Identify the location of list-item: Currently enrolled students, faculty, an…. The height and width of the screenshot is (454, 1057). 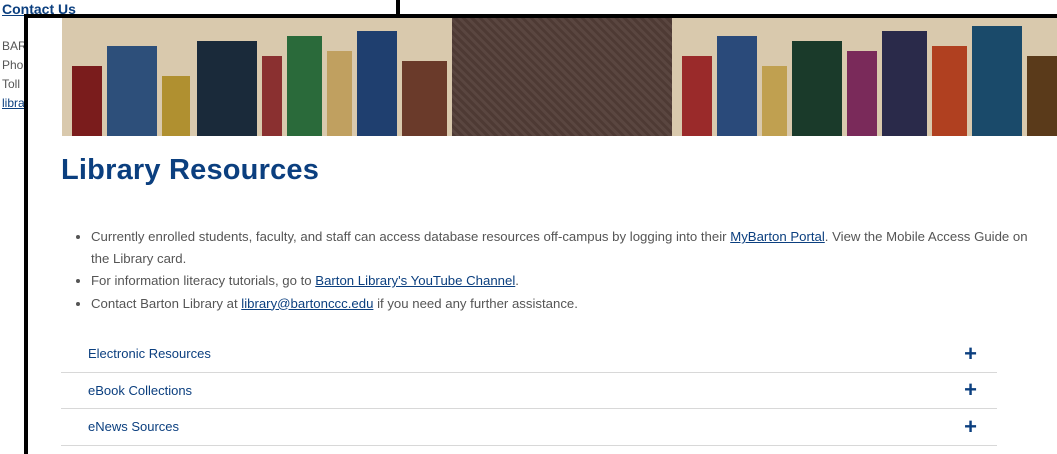
(566, 247).